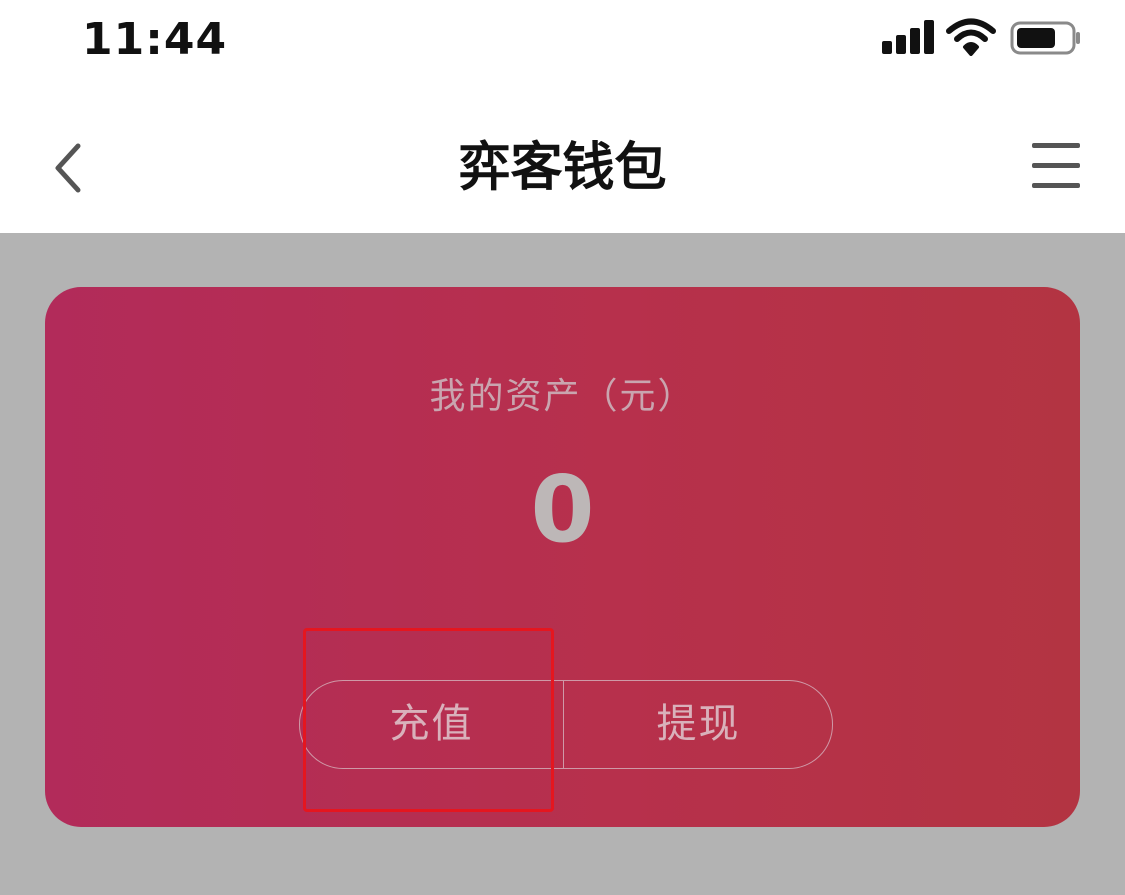 This screenshot has width=1125, height=895. What do you see at coordinates (562, 509) in the screenshot?
I see `asset-value: 0` at bounding box center [562, 509].